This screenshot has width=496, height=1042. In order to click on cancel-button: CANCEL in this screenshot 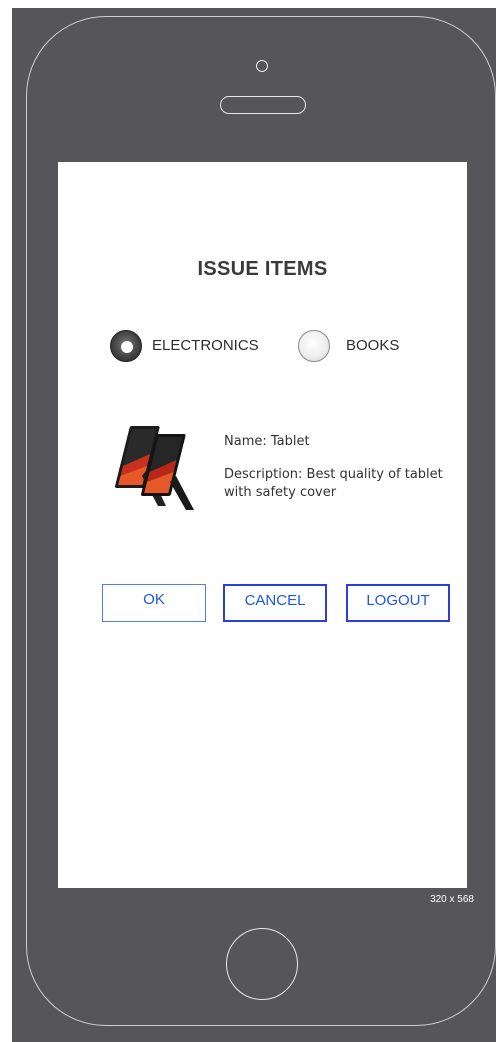, I will do `click(275, 603)`.